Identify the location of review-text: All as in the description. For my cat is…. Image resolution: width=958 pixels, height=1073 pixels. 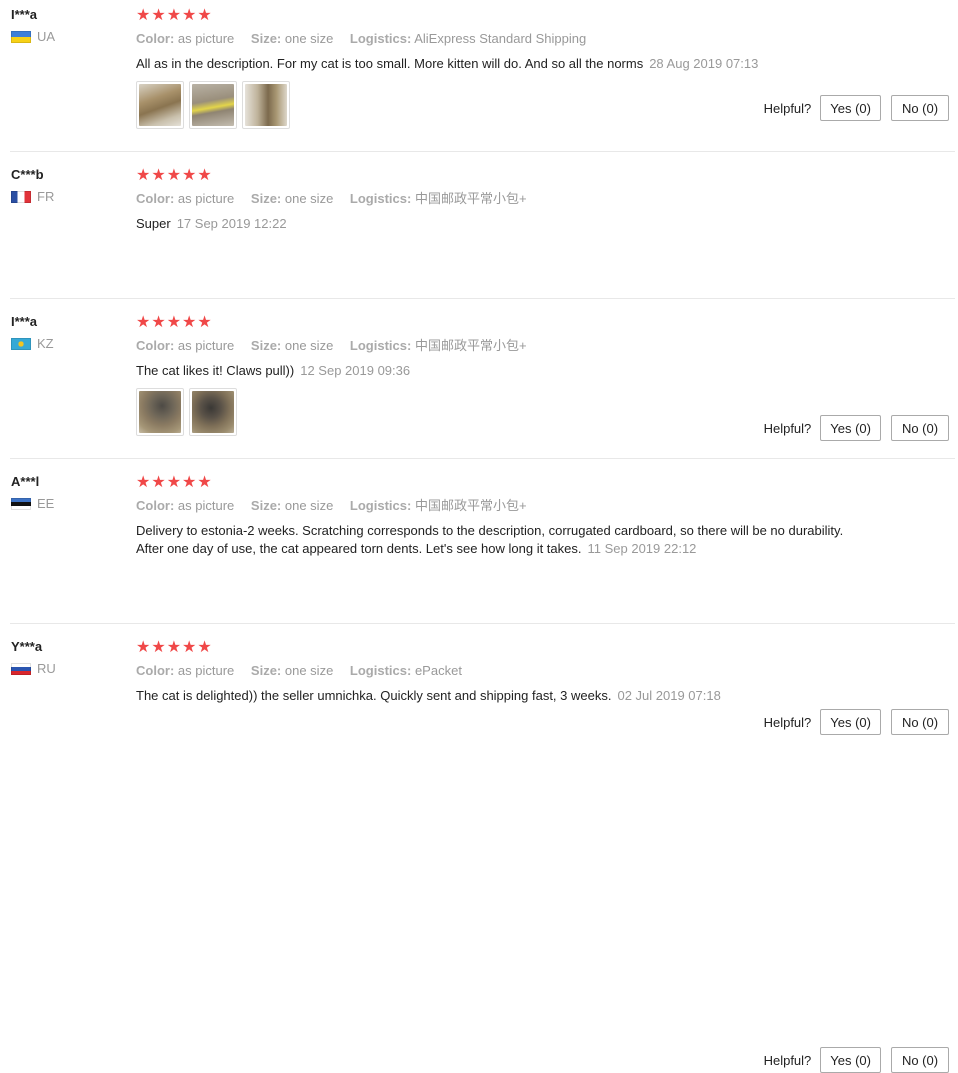
(390, 63).